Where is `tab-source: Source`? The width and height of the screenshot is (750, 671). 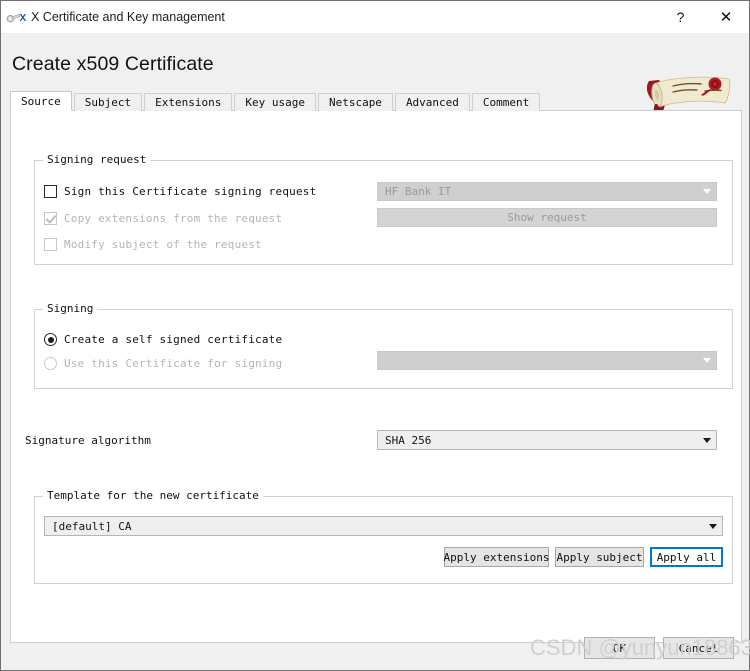
tab-source: Source is located at coordinates (41, 101).